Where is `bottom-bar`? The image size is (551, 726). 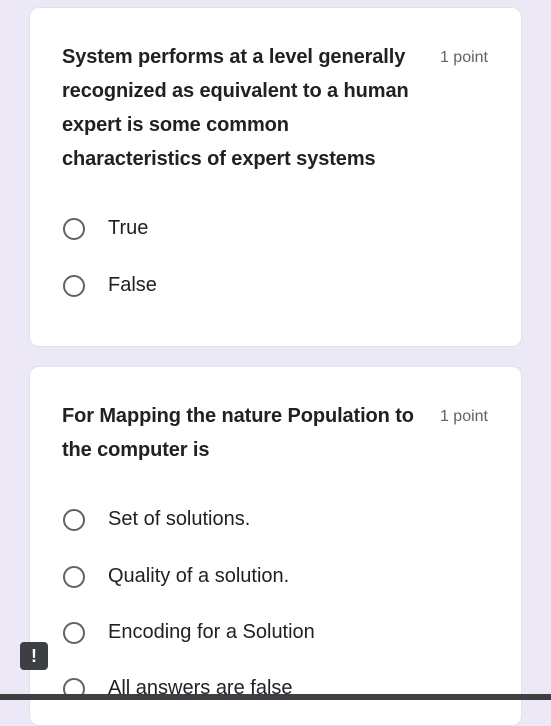 bottom-bar is located at coordinates (275, 697).